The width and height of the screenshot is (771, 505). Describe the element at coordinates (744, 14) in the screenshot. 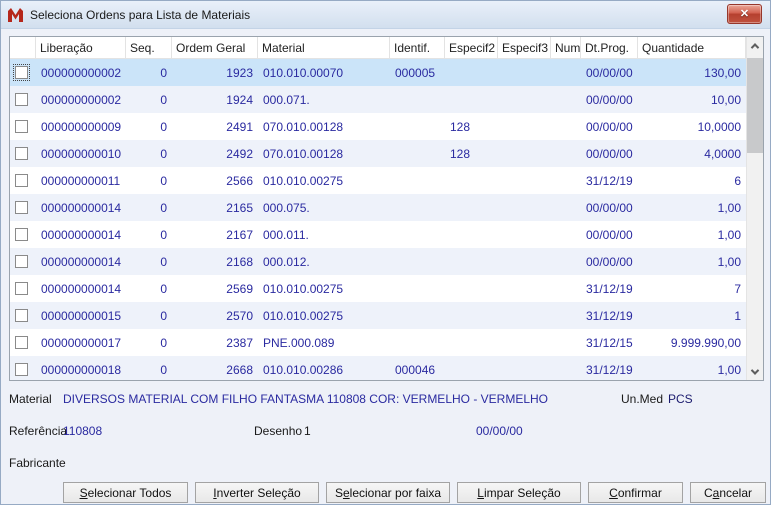

I see `close-button: ✕` at that location.